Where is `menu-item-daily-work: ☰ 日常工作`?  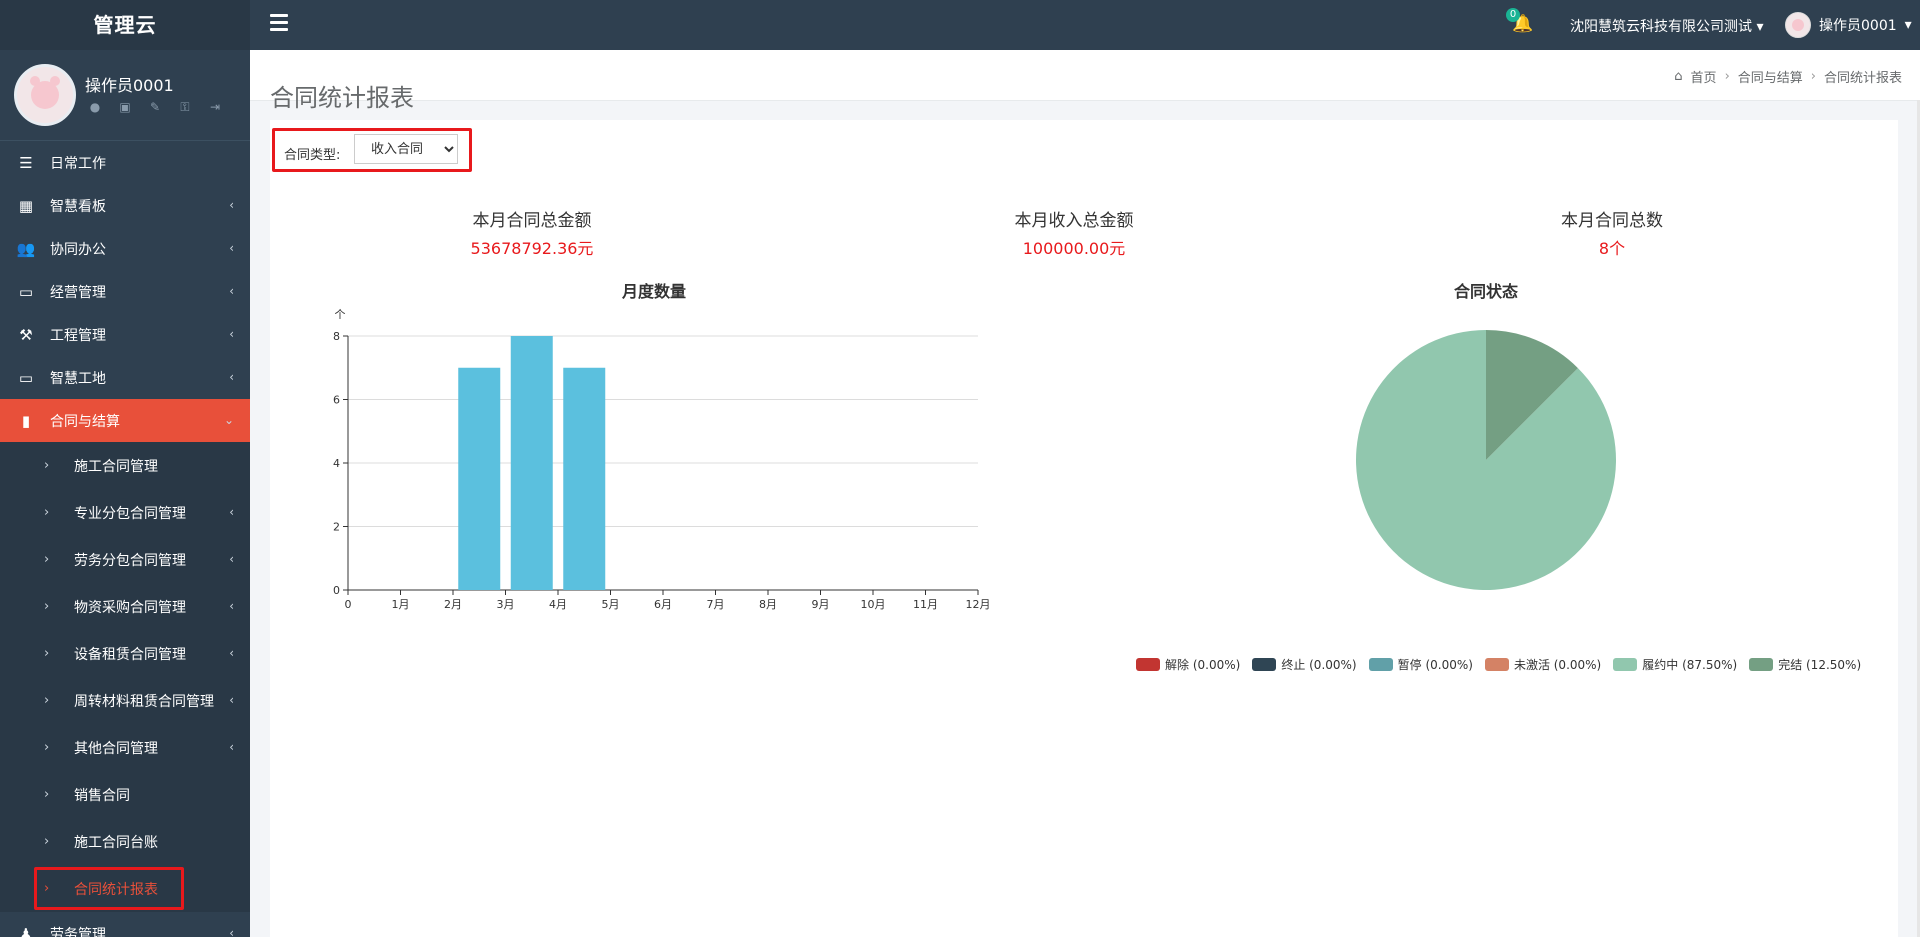
menu-item-daily-work: ☰ 日常工作 is located at coordinates (125, 162).